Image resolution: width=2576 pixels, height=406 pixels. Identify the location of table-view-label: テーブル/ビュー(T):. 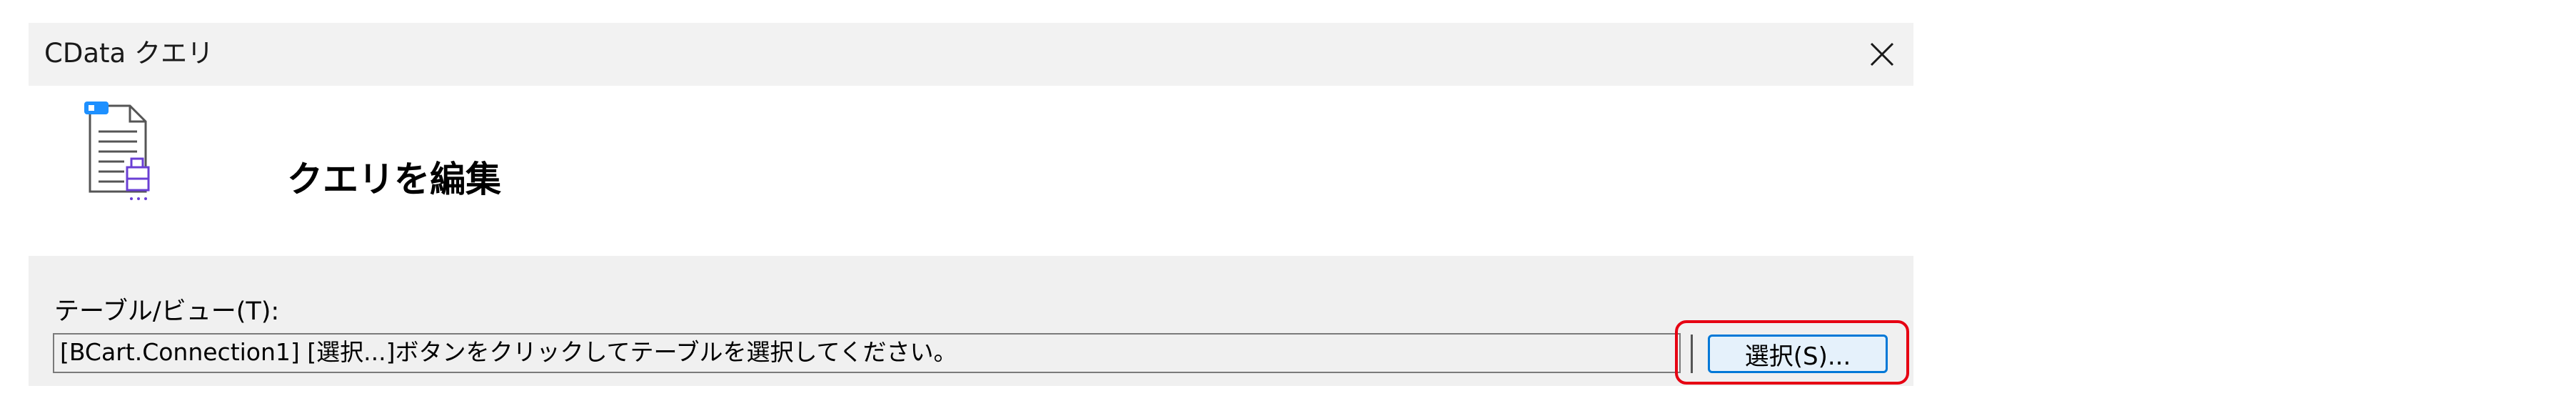
(167, 311).